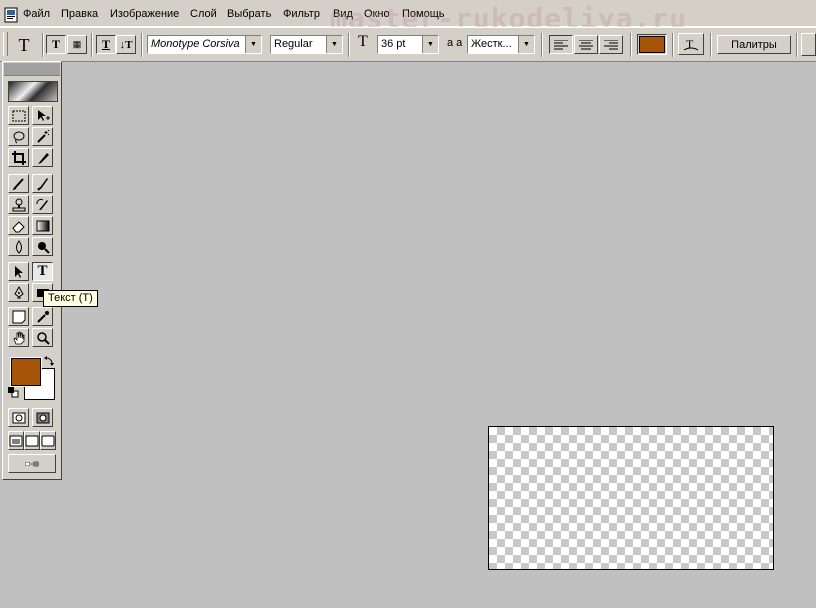 This screenshot has width=816, height=608. Describe the element at coordinates (36, 14) in the screenshot. I see `menu-file: Файл` at that location.